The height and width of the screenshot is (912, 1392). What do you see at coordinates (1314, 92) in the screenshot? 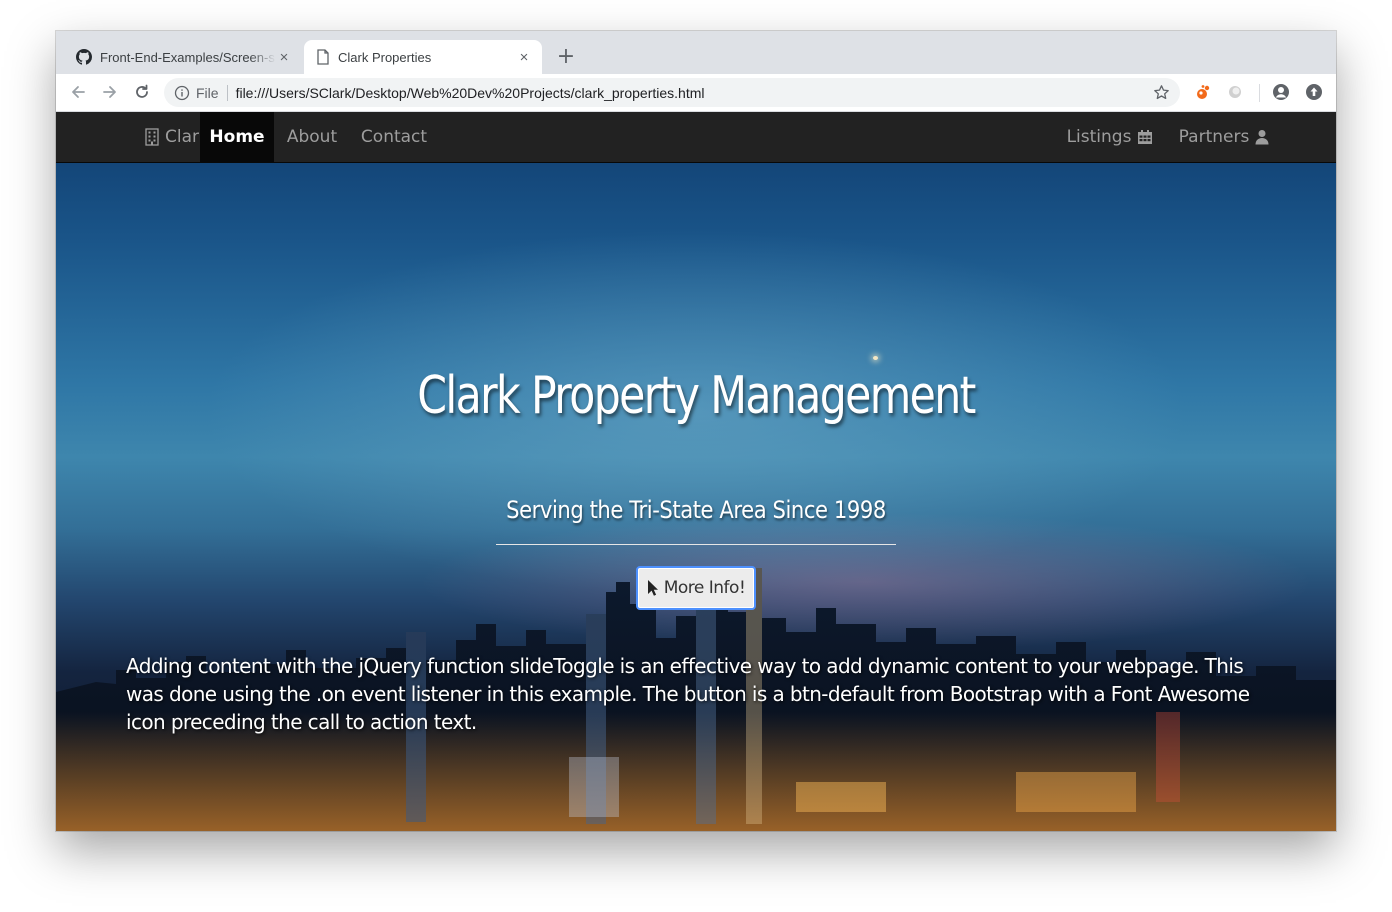
I see `update-arrow-icon` at bounding box center [1314, 92].